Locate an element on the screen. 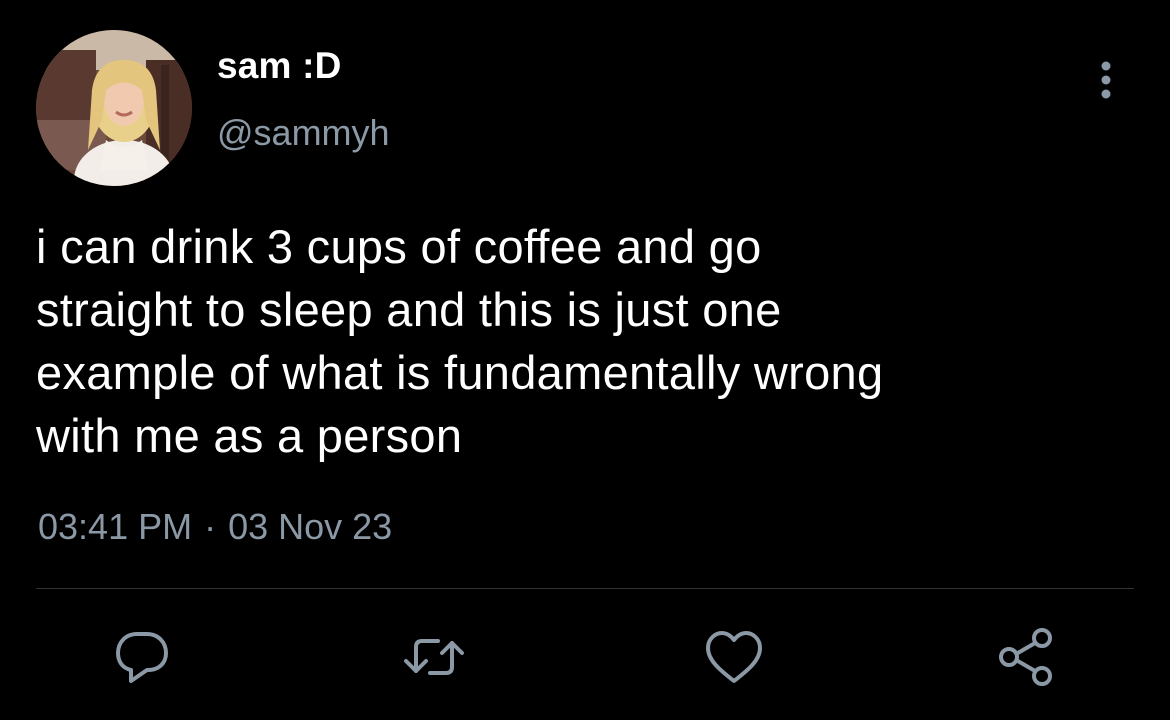 This screenshot has width=1170, height=720. share-button is located at coordinates (1028, 657).